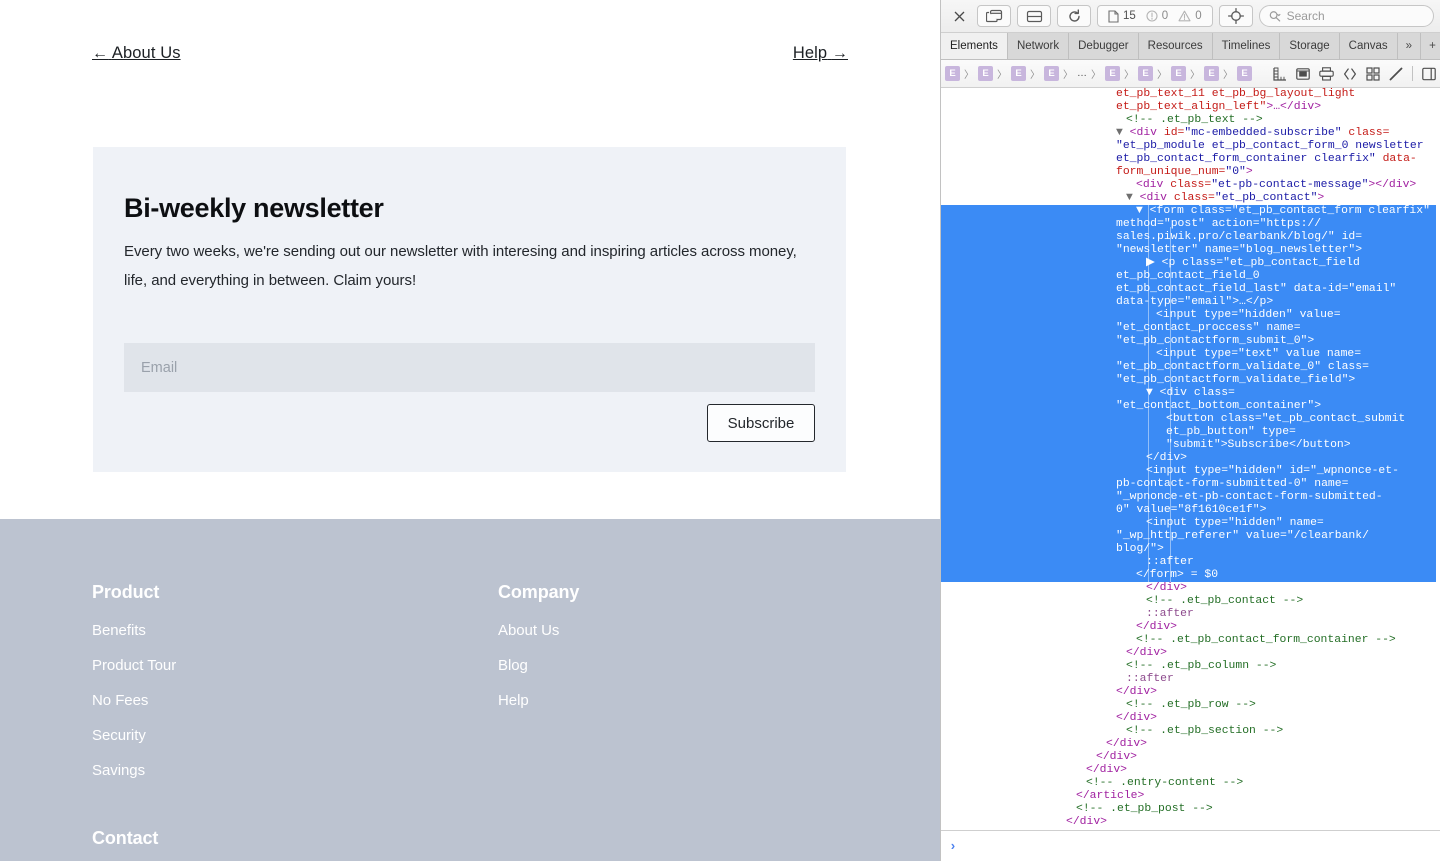 This screenshot has height=861, width=1440. Describe the element at coordinates (134, 630) in the screenshot. I see `footer-link-benefits: Benefits` at that location.